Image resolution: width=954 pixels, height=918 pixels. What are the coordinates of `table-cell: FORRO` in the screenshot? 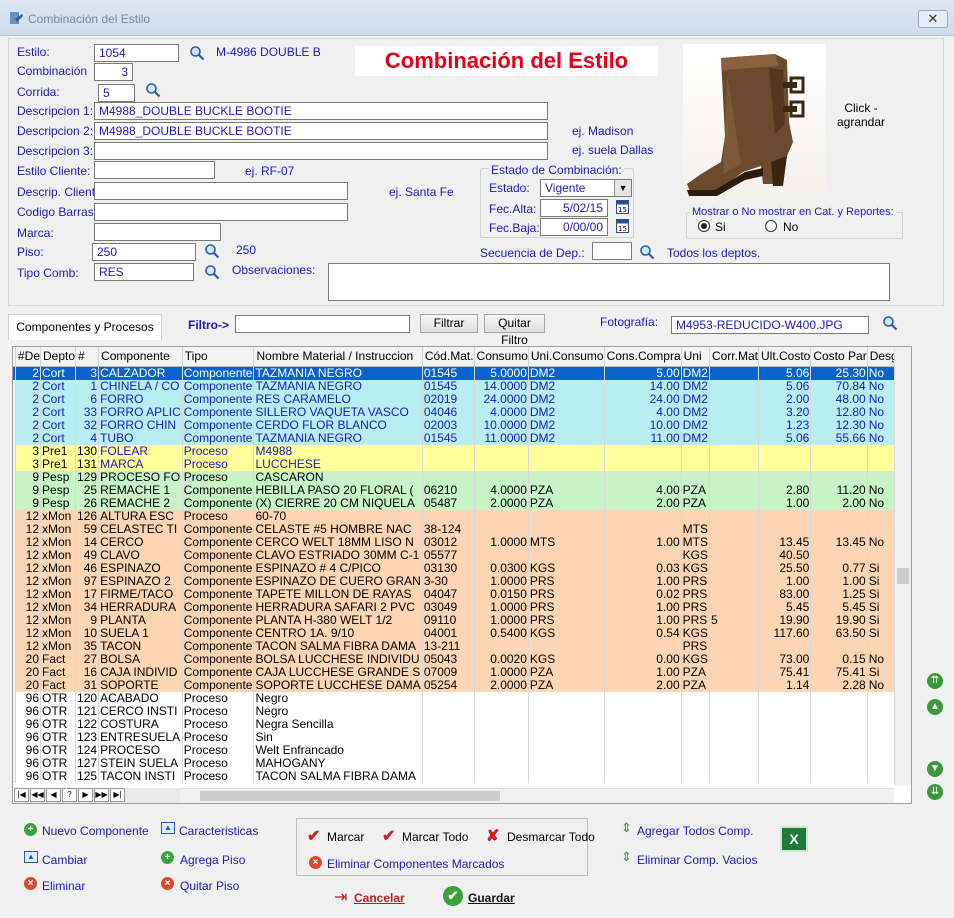 It's located at (140, 399).